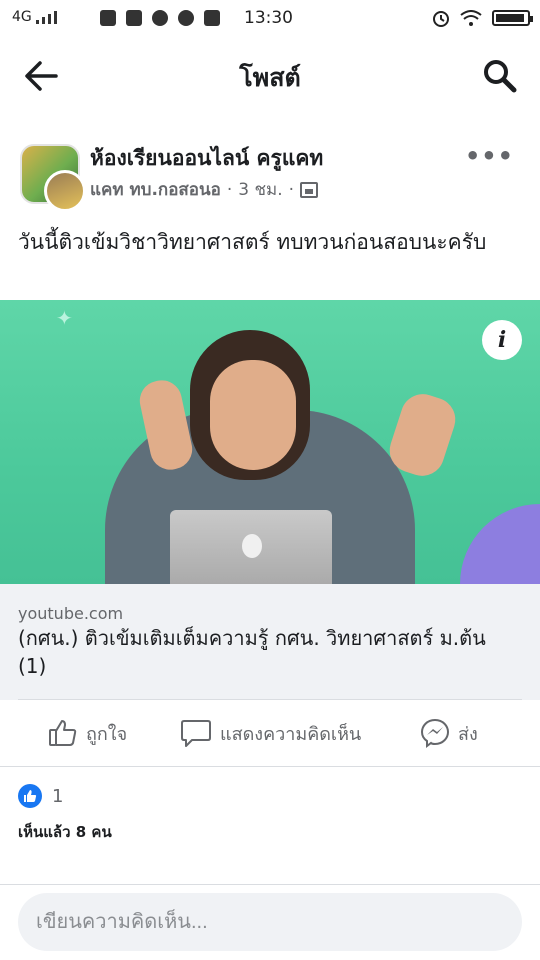 This screenshot has height=960, width=540. Describe the element at coordinates (107, 734) in the screenshot. I see `like-label: ถูกใจ` at that location.